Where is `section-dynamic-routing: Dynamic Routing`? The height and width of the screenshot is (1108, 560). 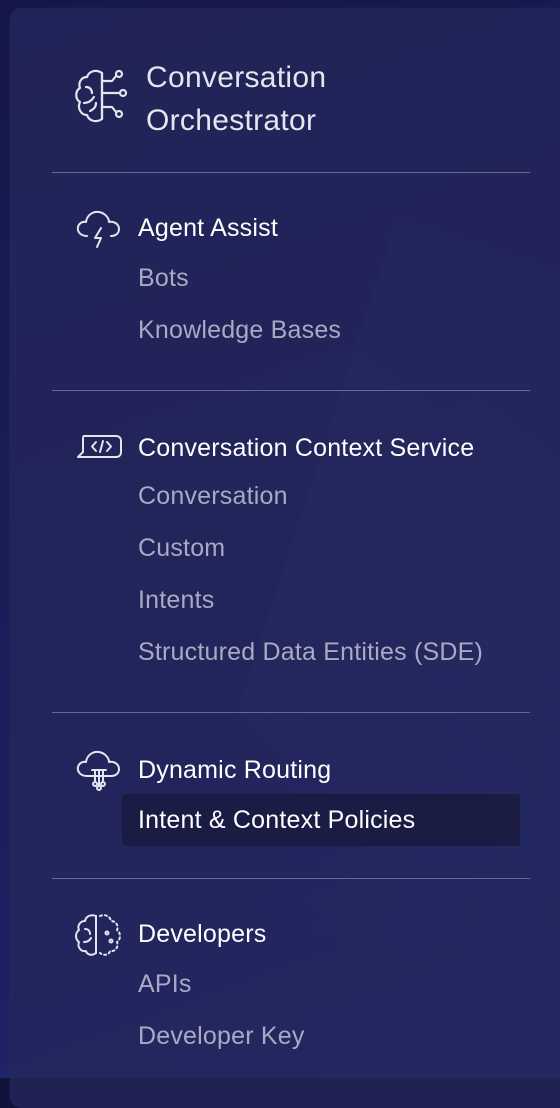 section-dynamic-routing: Dynamic Routing is located at coordinates (203, 770).